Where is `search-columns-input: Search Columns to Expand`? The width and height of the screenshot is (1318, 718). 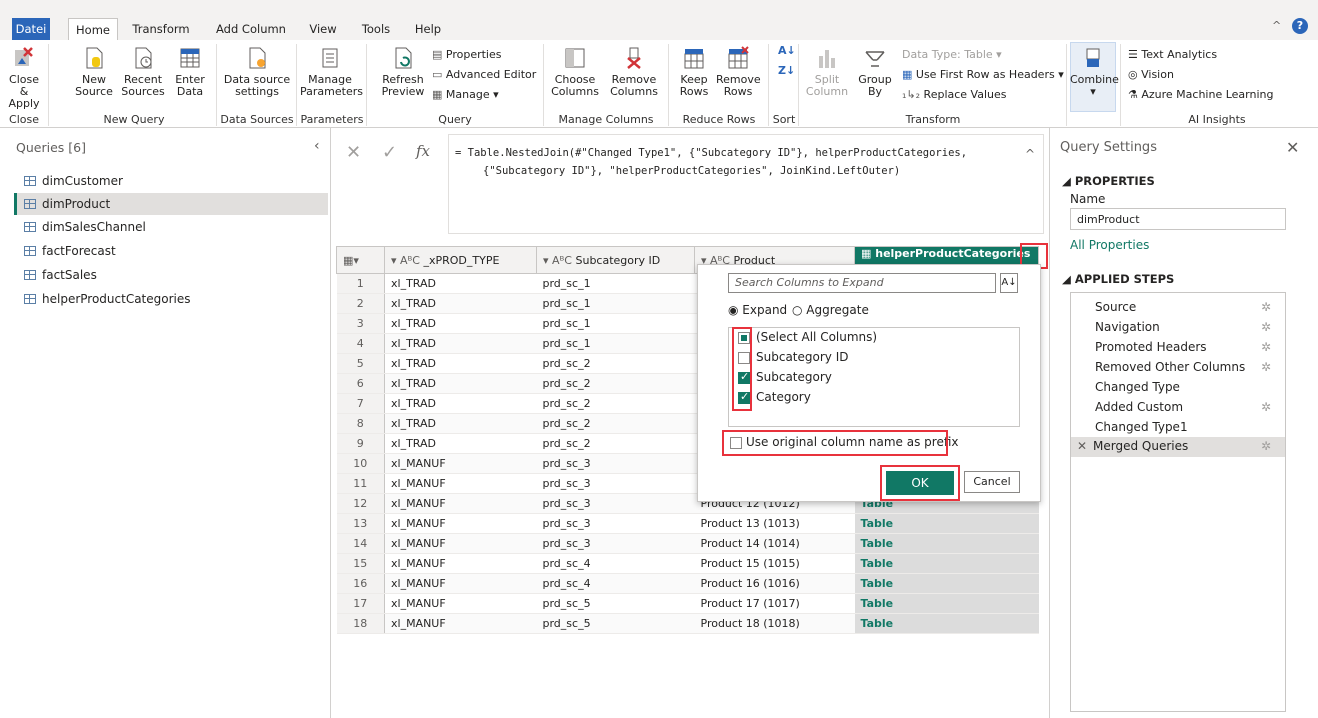
search-columns-input: Search Columns to Expand is located at coordinates (862, 283).